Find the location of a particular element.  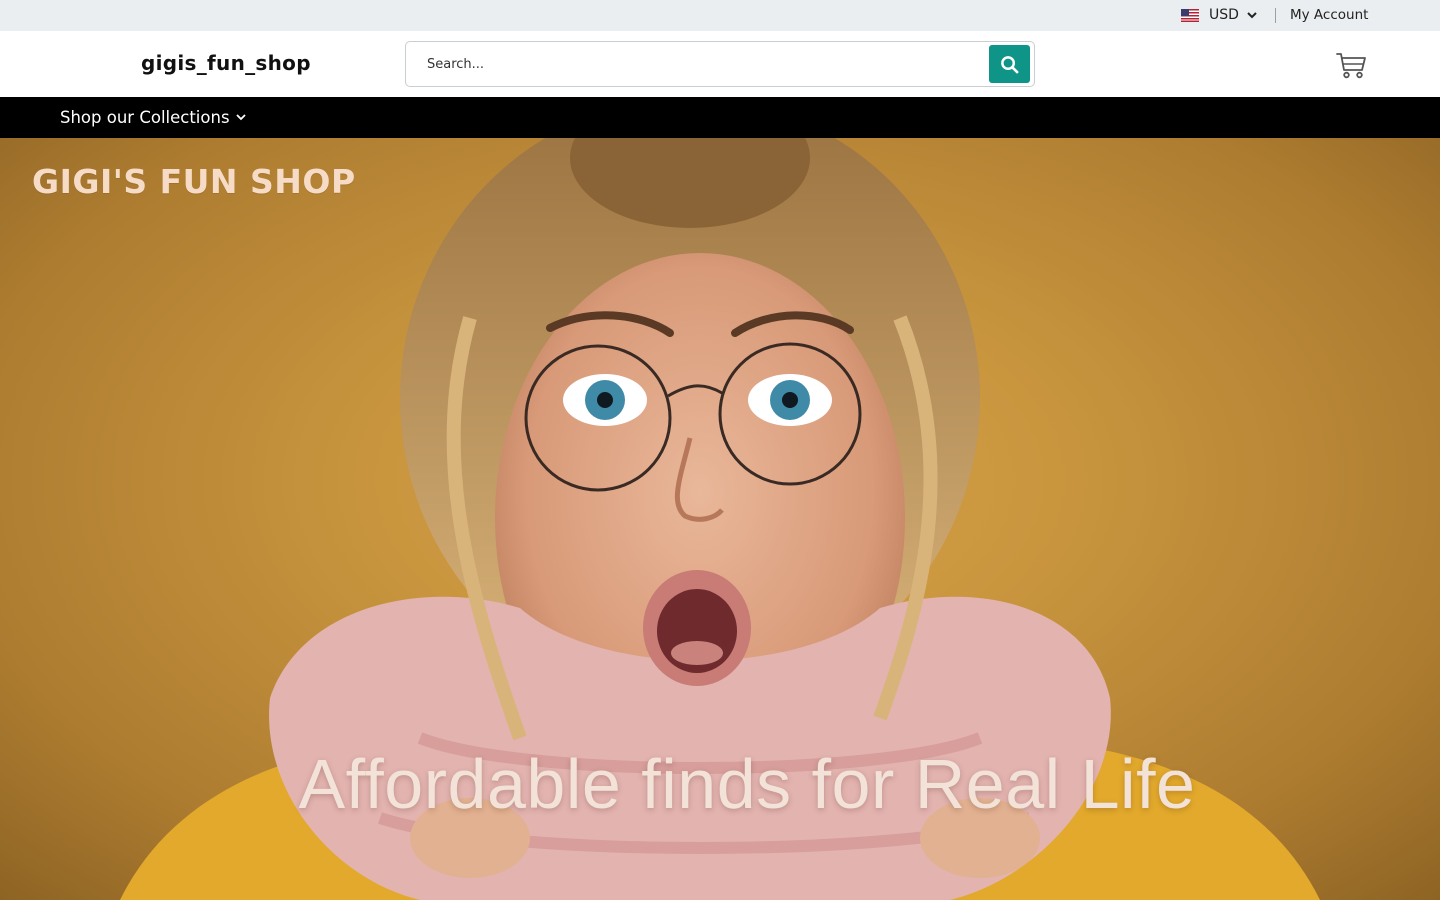

search-icon is located at coordinates (1010, 64).